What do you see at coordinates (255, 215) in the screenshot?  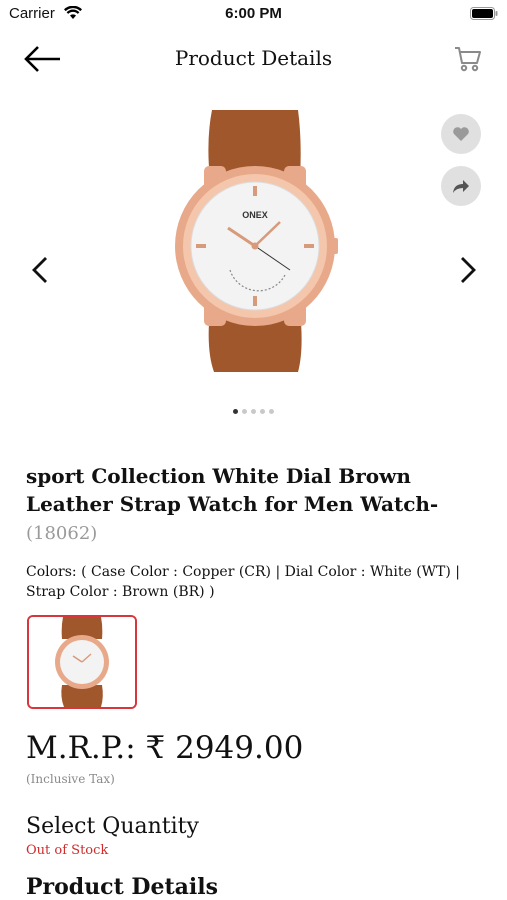 I see `dial-brand: ONEX` at bounding box center [255, 215].